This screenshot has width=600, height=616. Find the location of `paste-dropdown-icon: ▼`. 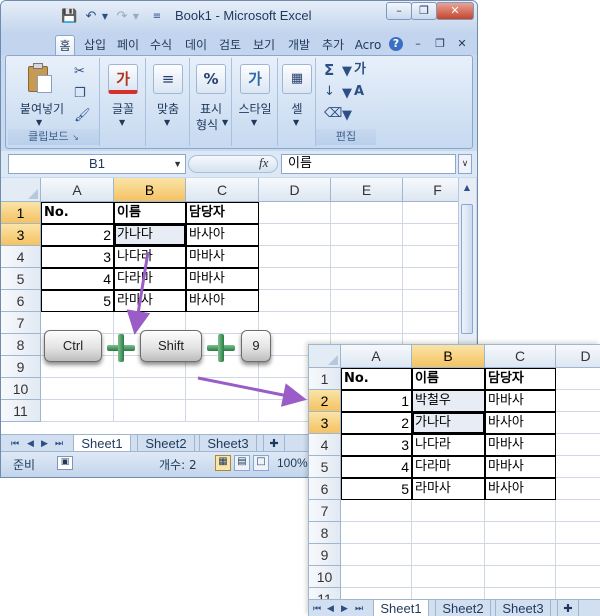

paste-dropdown-icon: ▼ is located at coordinates (39, 122).